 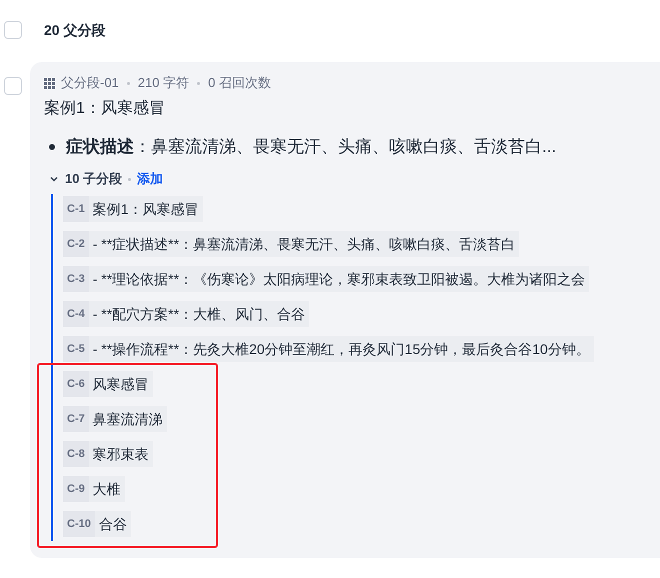 What do you see at coordinates (339, 279) in the screenshot?
I see `chunk-text: - **理论依据**：《伤寒论》太阳病理论，寒邪束表致卫阳被遏。大椎为诸阳之会` at bounding box center [339, 279].